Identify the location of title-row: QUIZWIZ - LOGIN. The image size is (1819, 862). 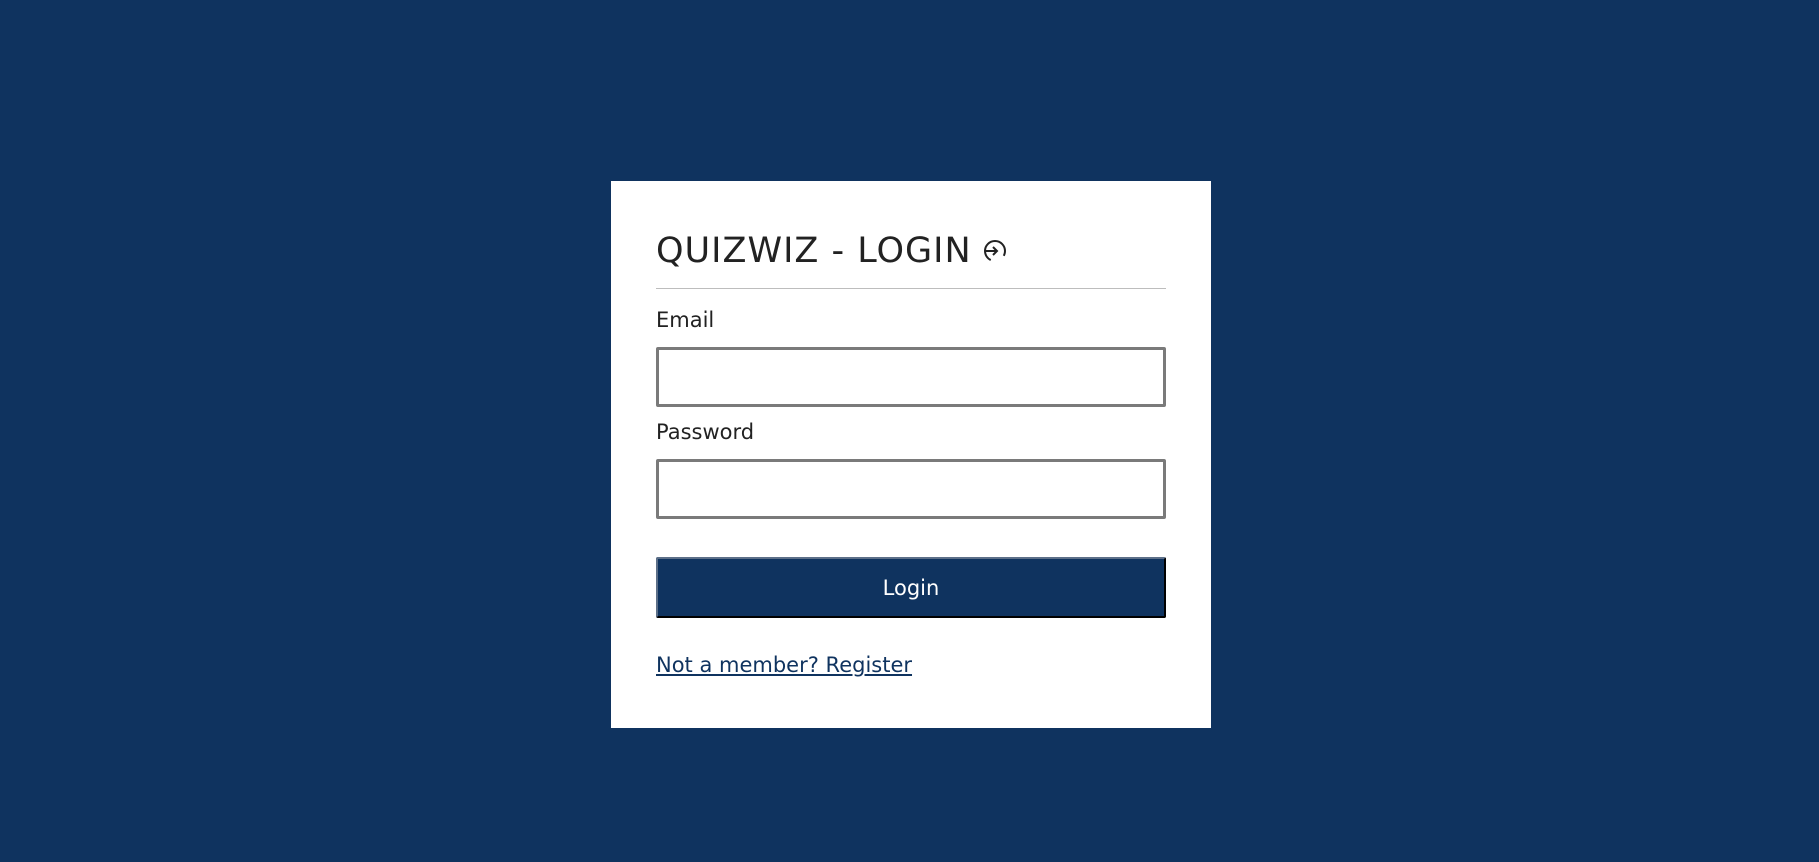
(911, 251).